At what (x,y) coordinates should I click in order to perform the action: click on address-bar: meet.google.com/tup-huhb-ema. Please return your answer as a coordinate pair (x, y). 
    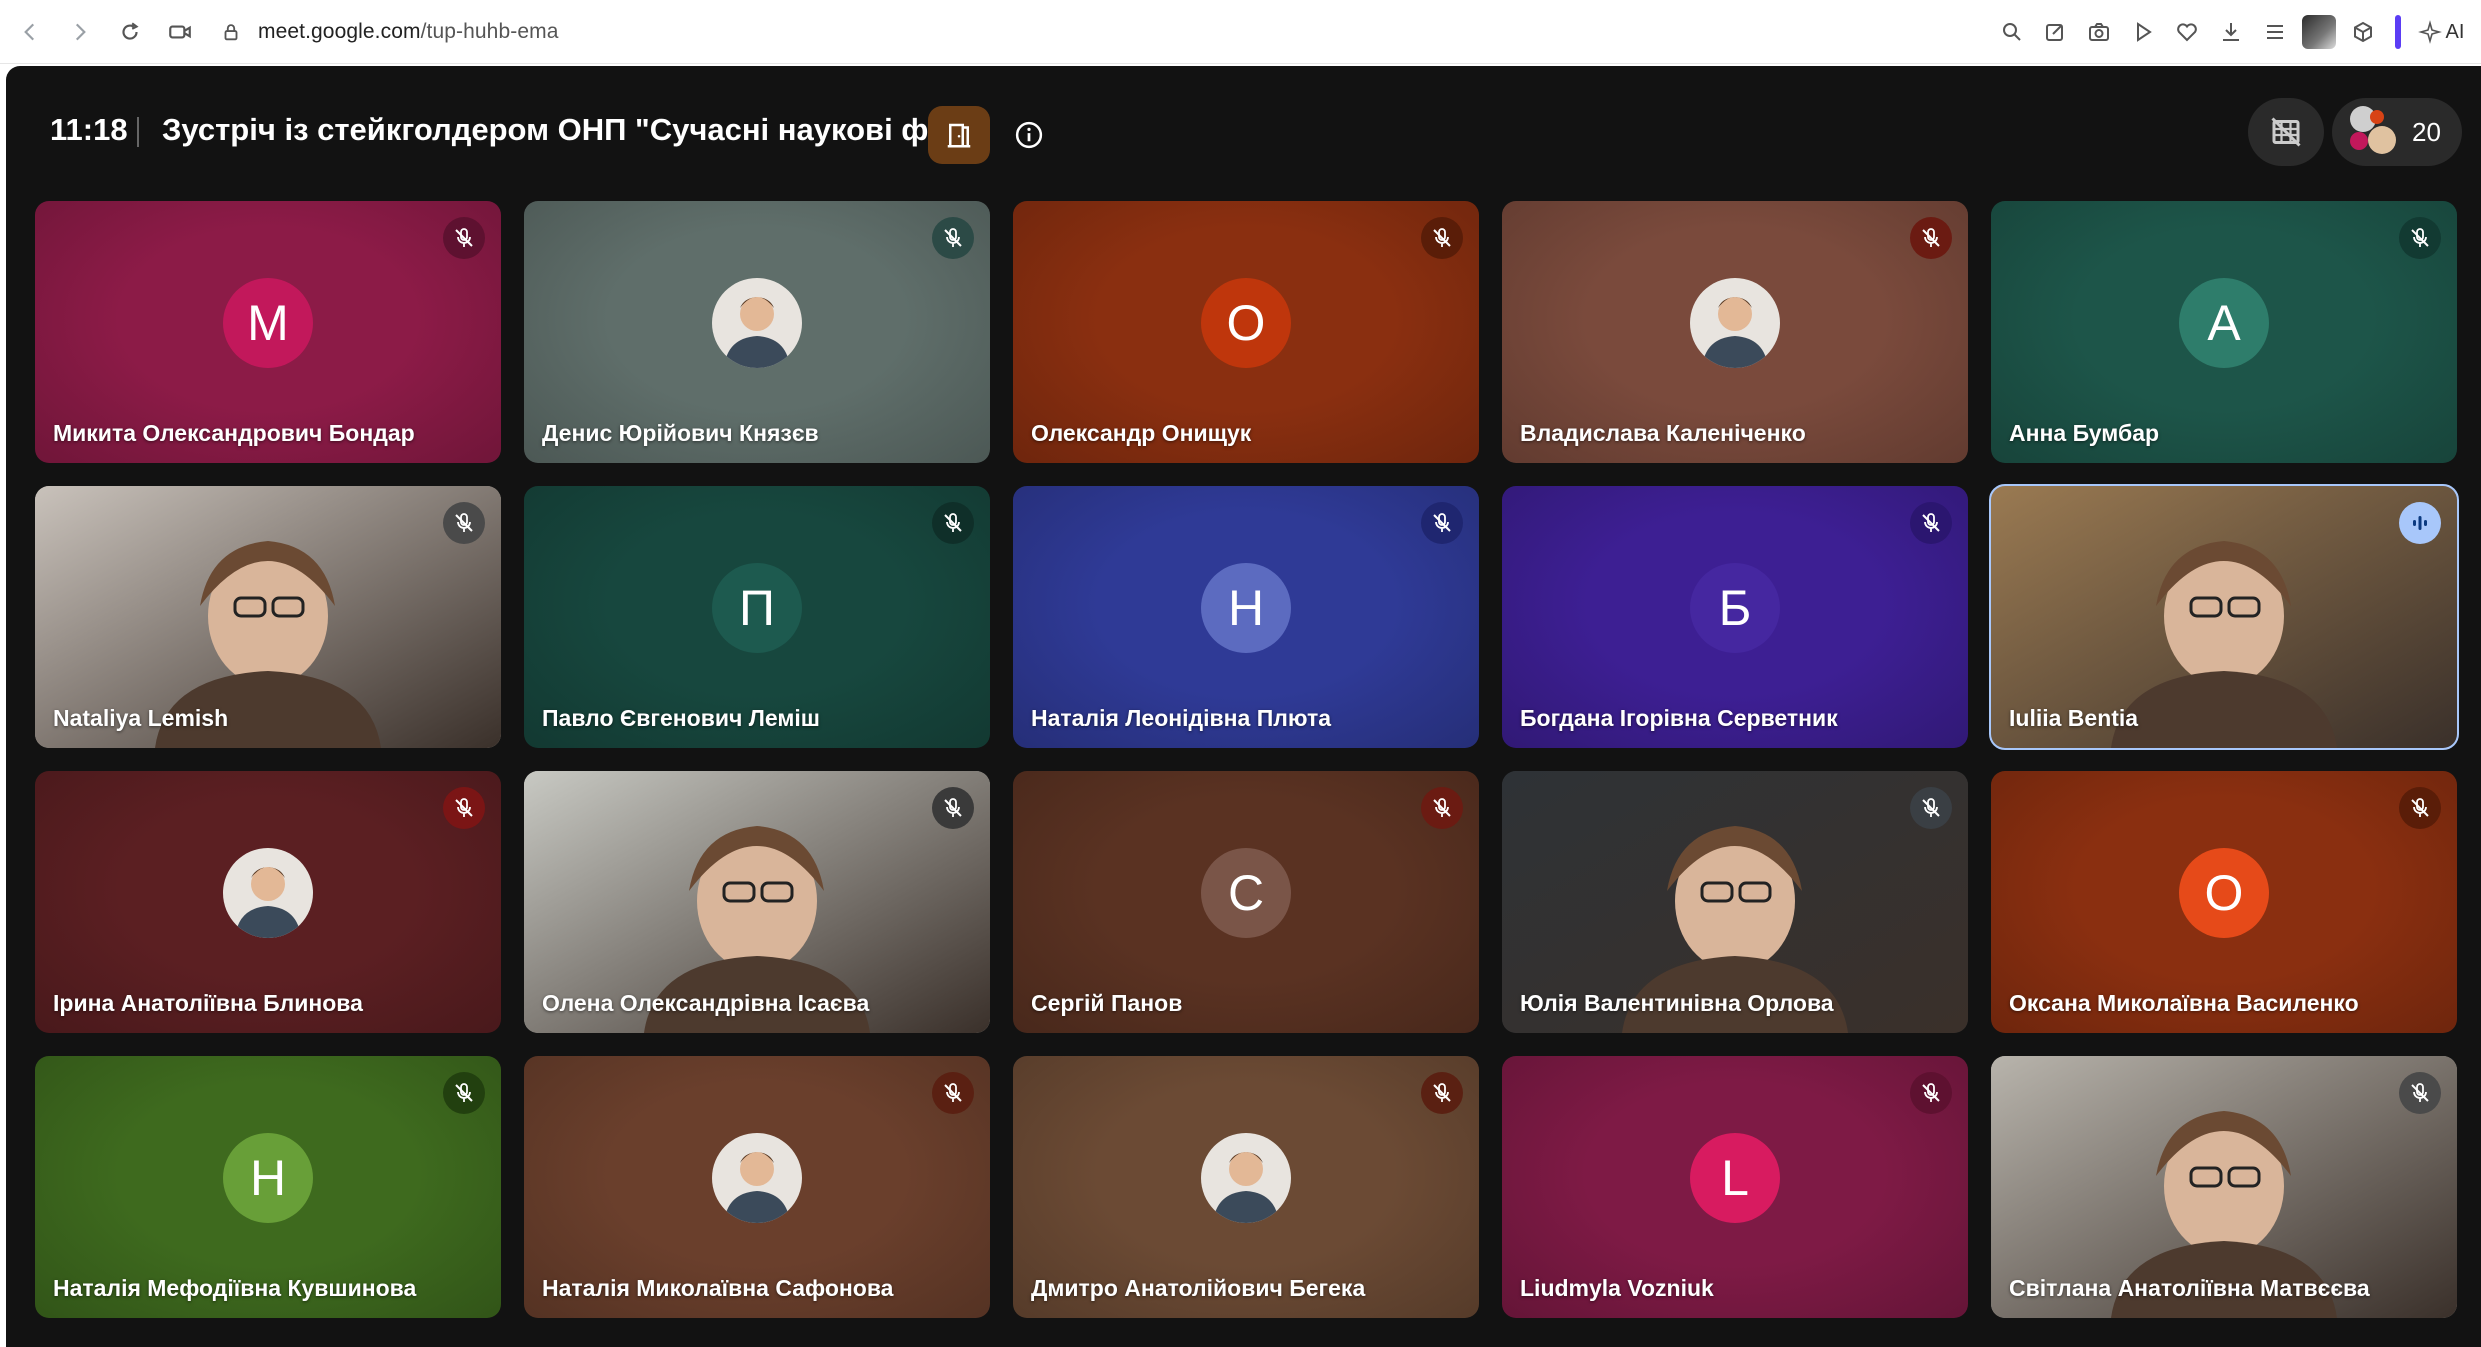
    Looking at the image, I should click on (389, 32).